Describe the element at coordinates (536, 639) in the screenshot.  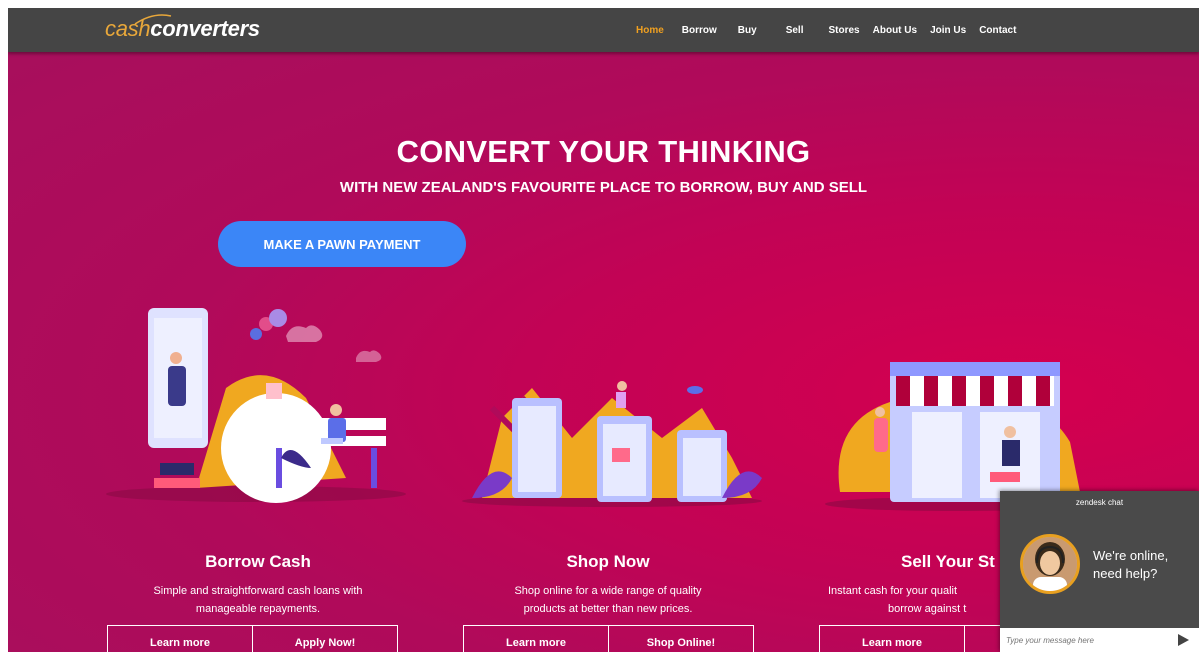
I see `shop-learn-more-button: Learn more` at that location.